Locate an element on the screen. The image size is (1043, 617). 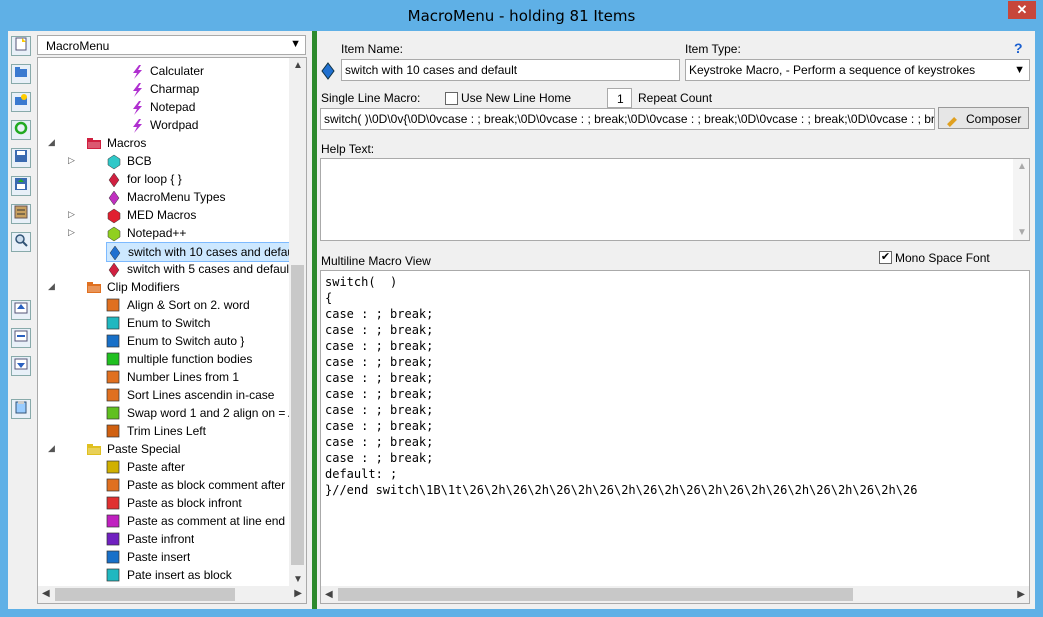
tree-item: switch with 5 cases and default is located at coordinates (197, 269).